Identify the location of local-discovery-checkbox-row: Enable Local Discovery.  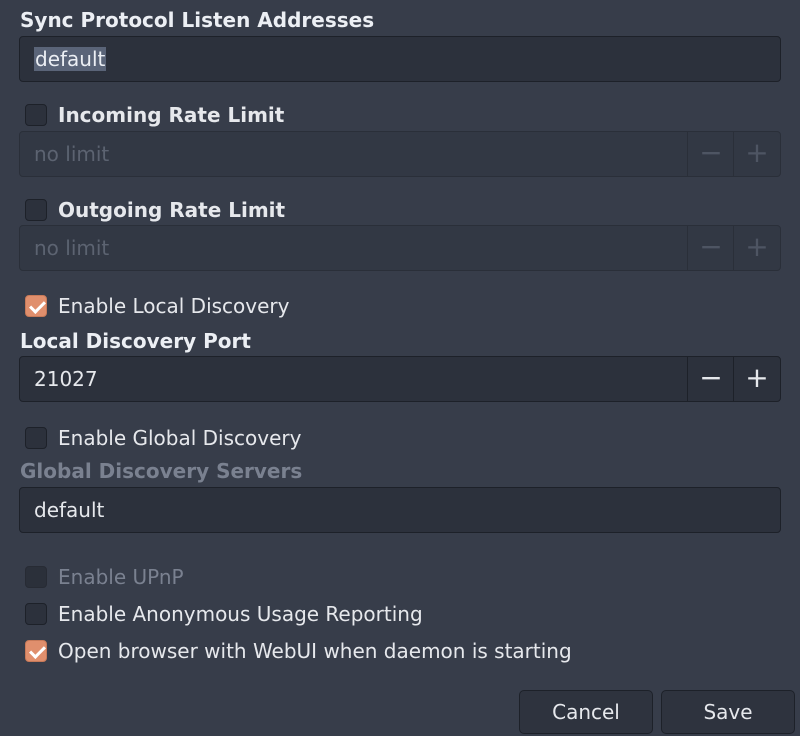
(157, 306).